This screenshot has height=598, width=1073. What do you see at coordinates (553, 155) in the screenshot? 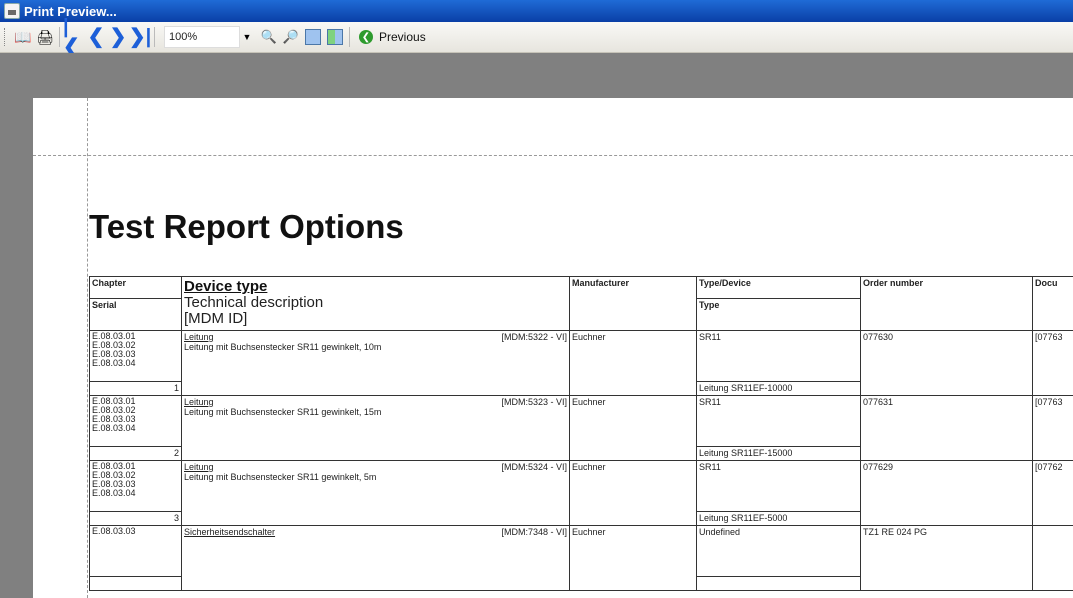
I see `margin-guide-horizontal` at bounding box center [553, 155].